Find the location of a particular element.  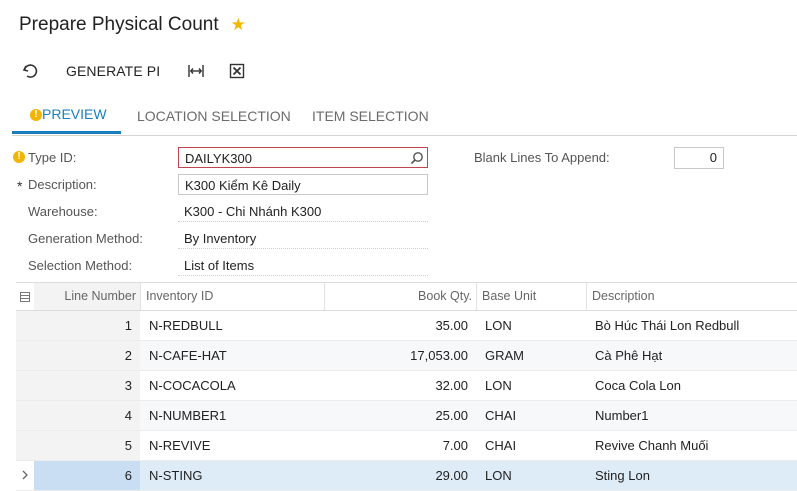

toolbar: GENERATE PI is located at coordinates (133, 71).